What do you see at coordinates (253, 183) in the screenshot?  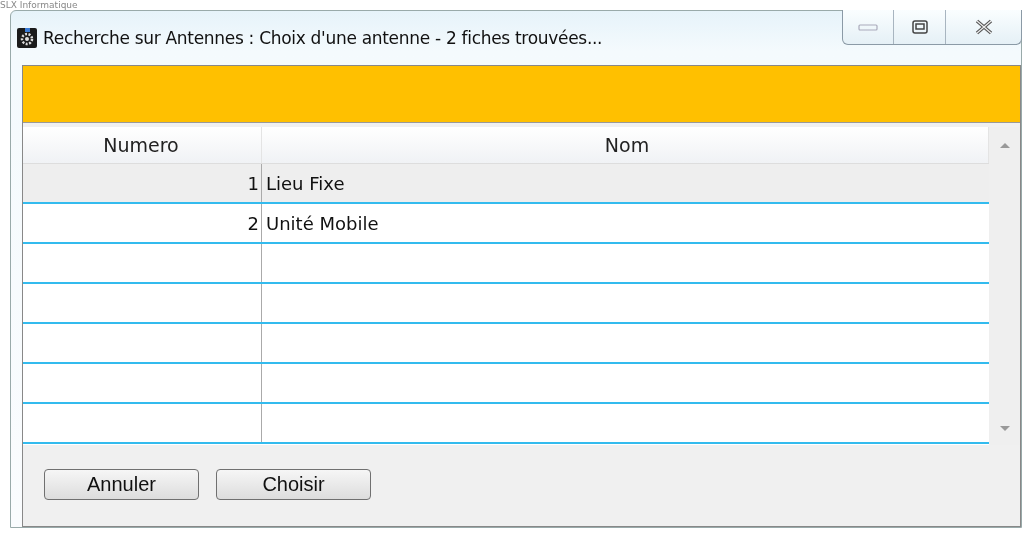 I see `table-cell: 1` at bounding box center [253, 183].